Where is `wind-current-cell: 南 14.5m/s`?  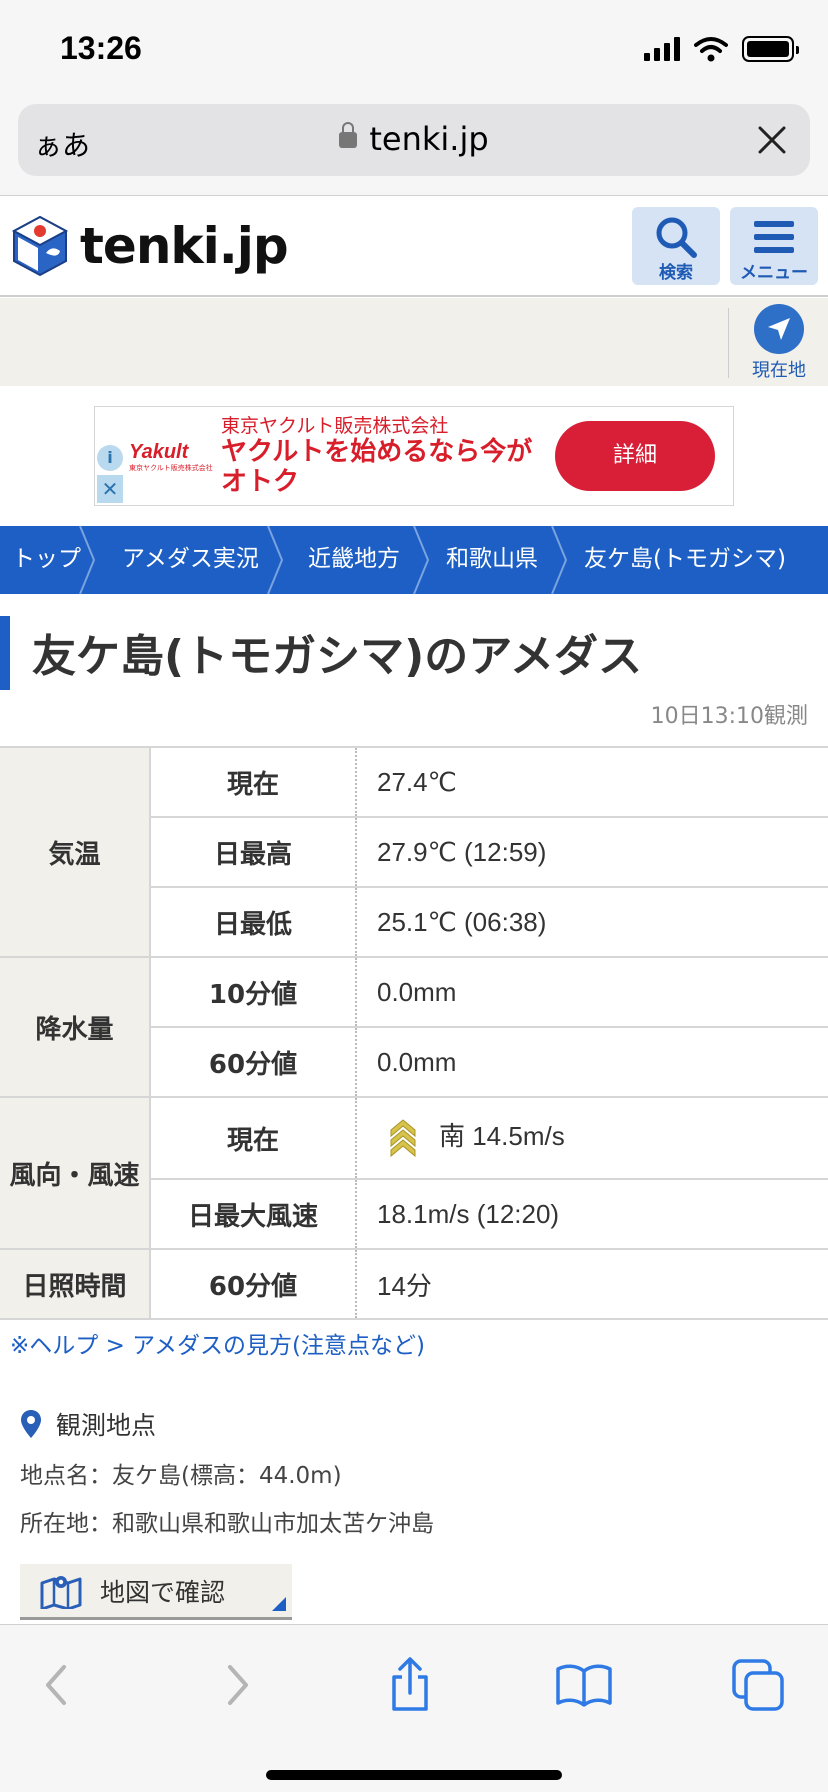
wind-current-cell: 南 14.5m/s is located at coordinates (592, 1138).